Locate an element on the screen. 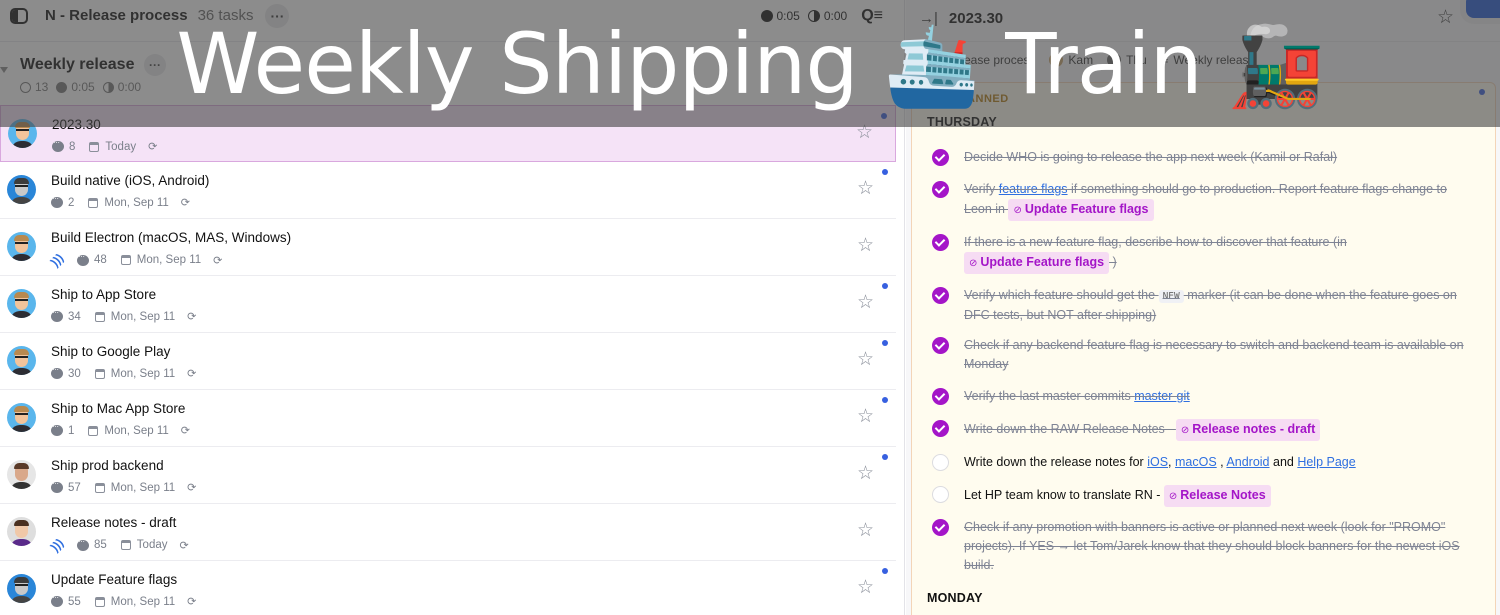  mention-label: Release notes - draft is located at coordinates (1254, 429).